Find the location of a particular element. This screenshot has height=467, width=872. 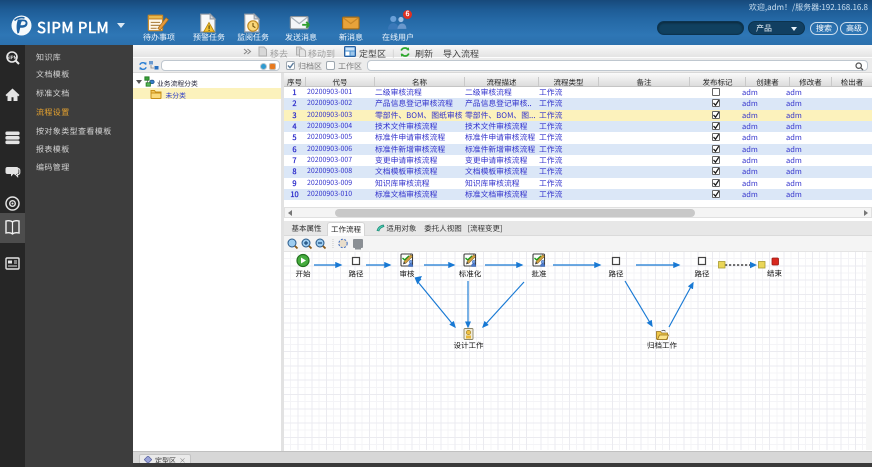

svg-text: 归档工作 is located at coordinates (662, 345).